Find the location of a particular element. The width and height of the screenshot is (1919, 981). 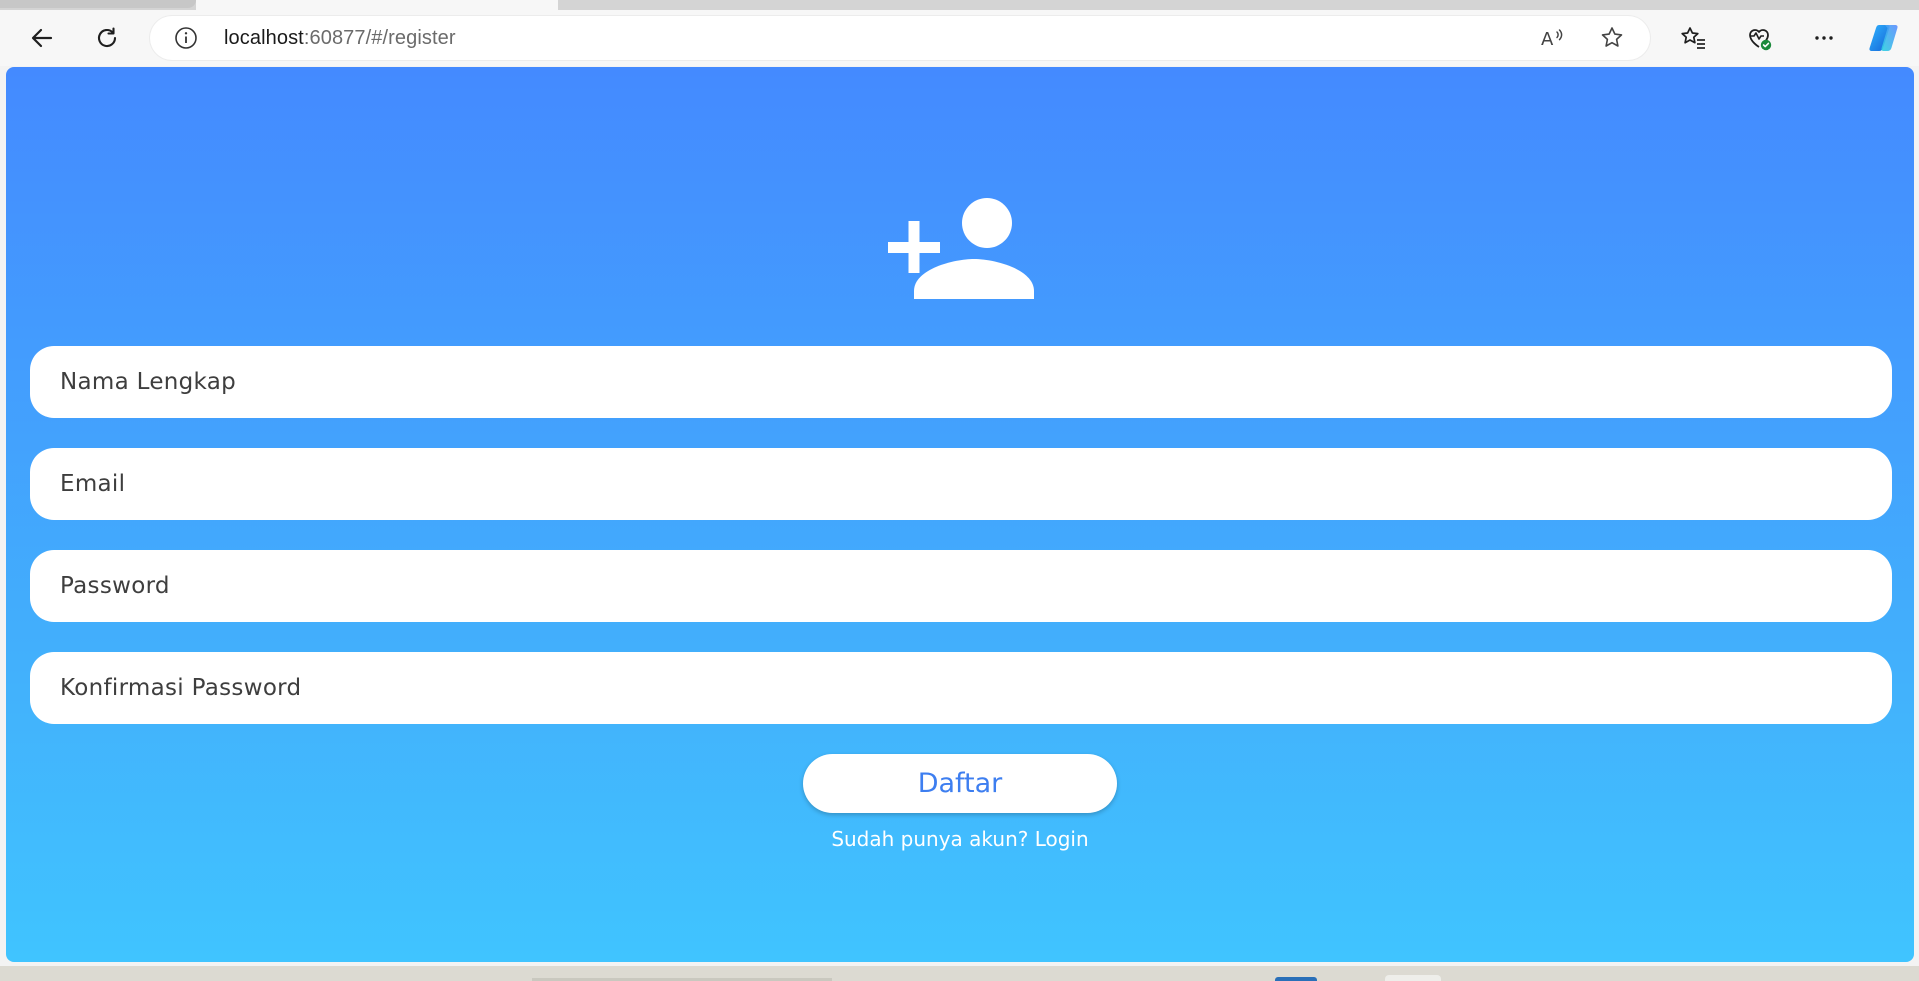

url-text: localhost:60877/#/register is located at coordinates (340, 38).